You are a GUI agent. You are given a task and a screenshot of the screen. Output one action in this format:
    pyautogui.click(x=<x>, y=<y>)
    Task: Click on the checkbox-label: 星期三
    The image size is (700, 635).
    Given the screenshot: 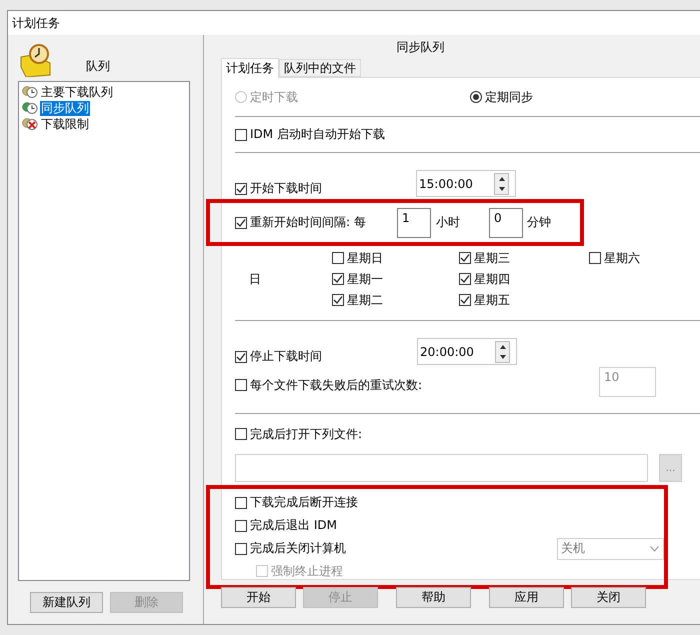 What is the action you would take?
    pyautogui.click(x=492, y=258)
    